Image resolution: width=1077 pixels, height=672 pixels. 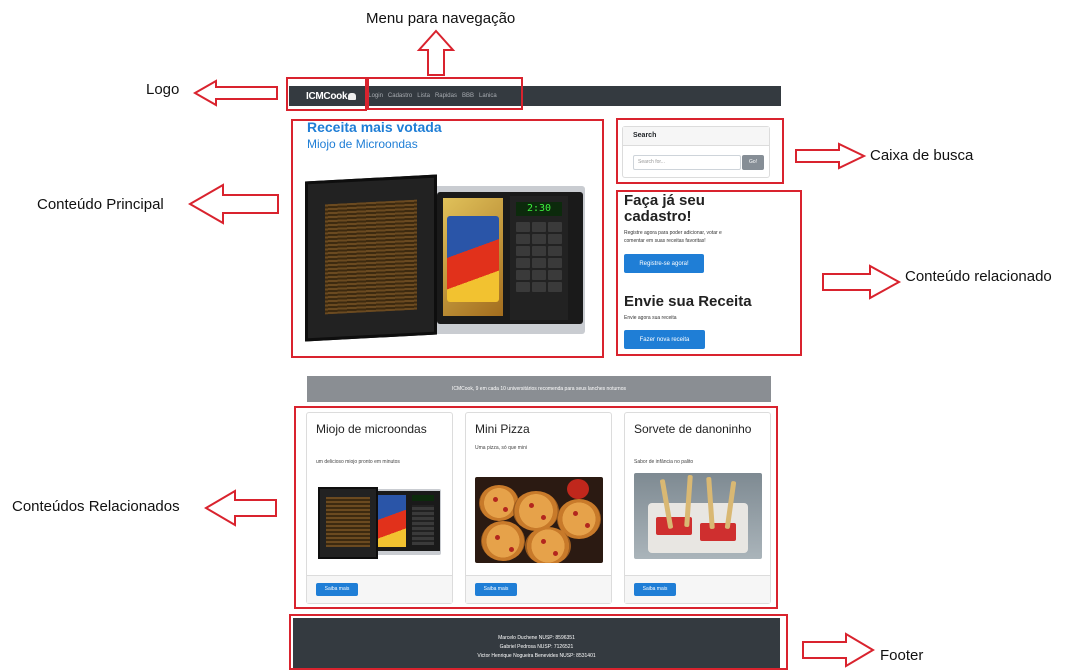 What do you see at coordinates (922, 155) in the screenshot?
I see `annotation-search-label: Caixa de busca` at bounding box center [922, 155].